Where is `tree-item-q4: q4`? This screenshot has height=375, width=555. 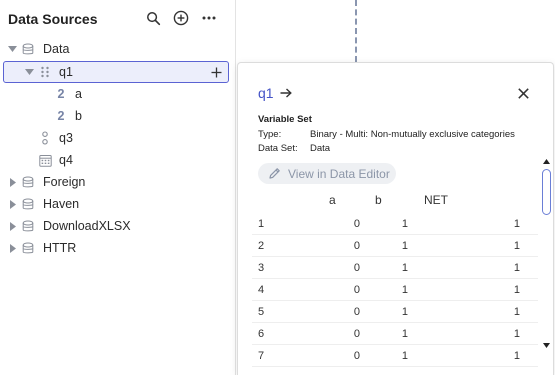
tree-item-q4: q4 is located at coordinates (118, 160).